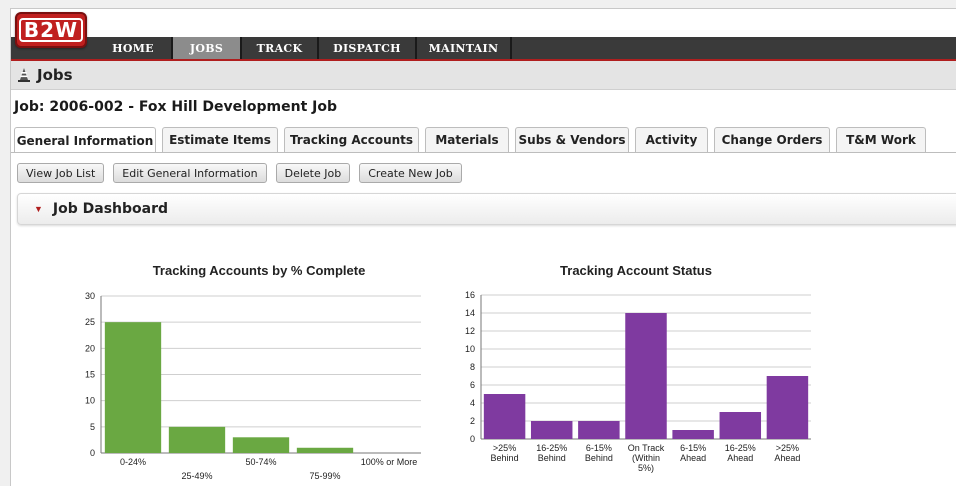 The image size is (956, 486). Describe the element at coordinates (470, 313) in the screenshot. I see `y-tick-label: 14` at that location.